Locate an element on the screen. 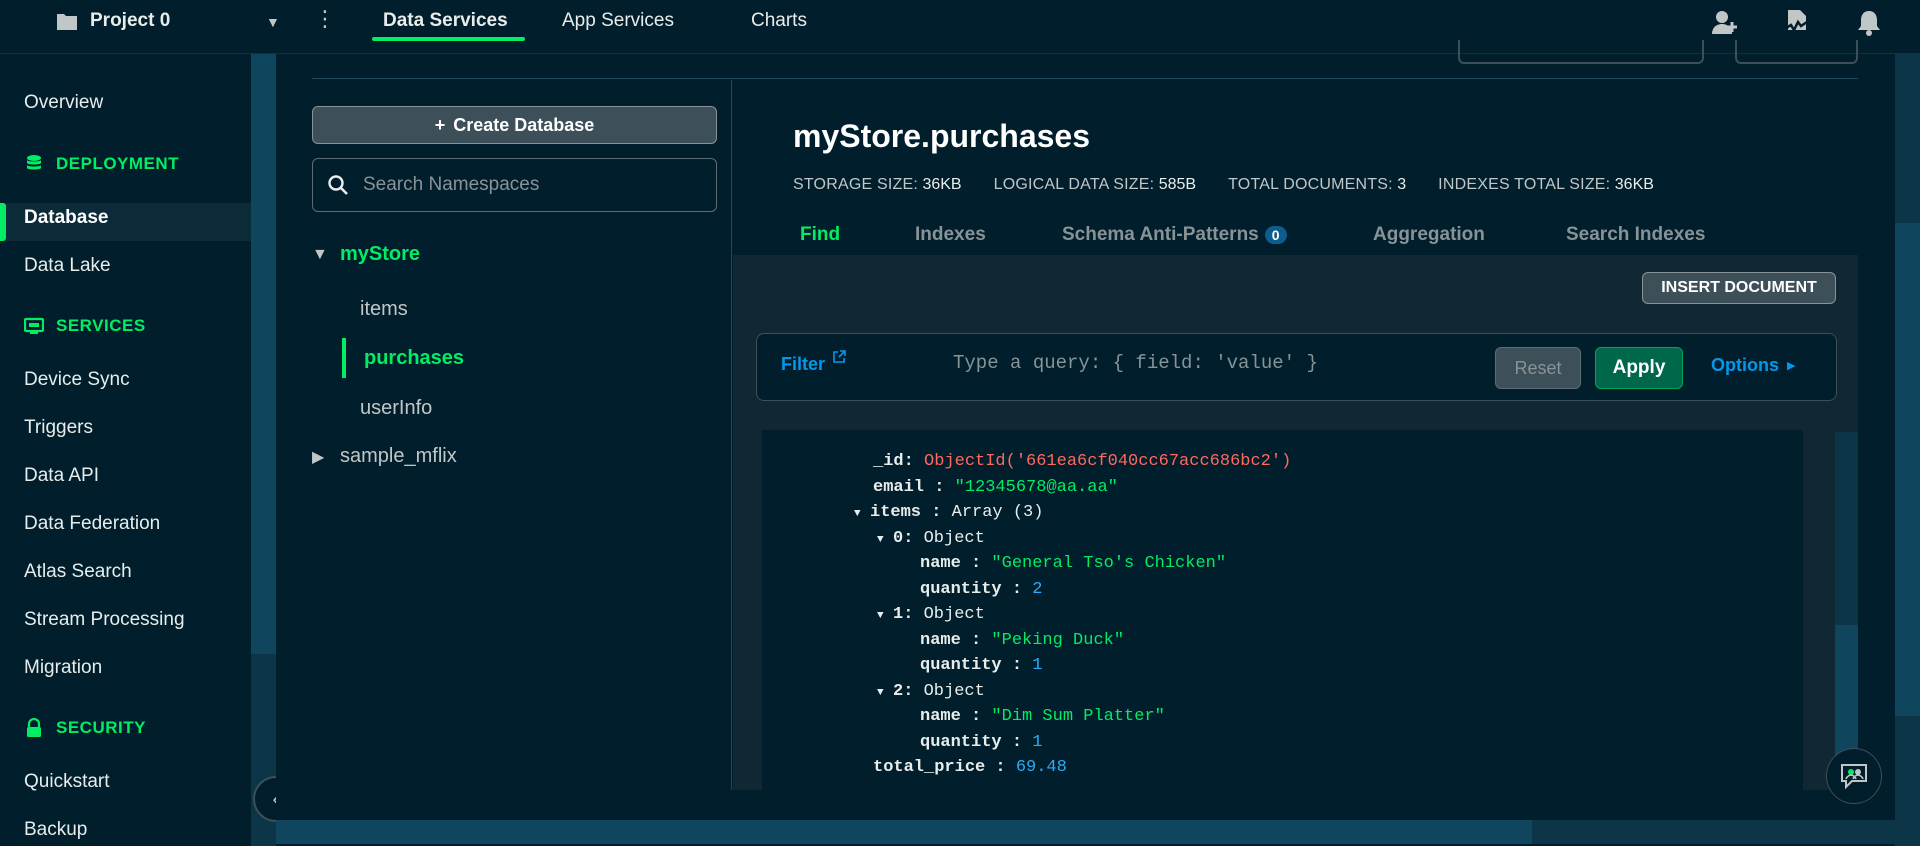 This screenshot has width=1920, height=846. tab-indexes: Indexes is located at coordinates (950, 235).